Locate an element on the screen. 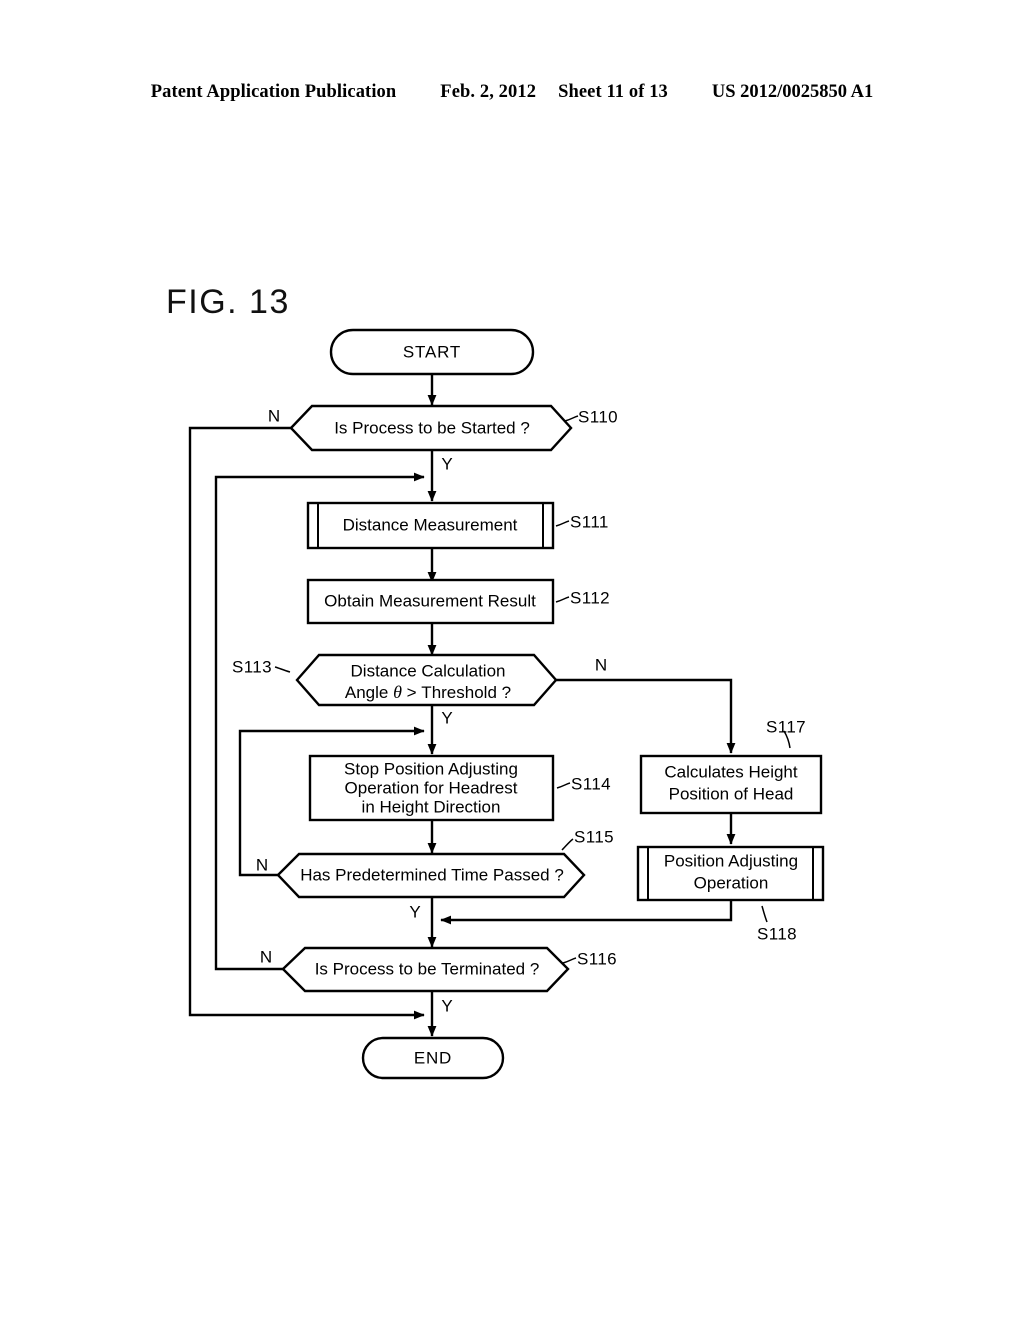 The width and height of the screenshot is (1024, 1320). node-s118-label-line2: Operation is located at coordinates (731, 882).